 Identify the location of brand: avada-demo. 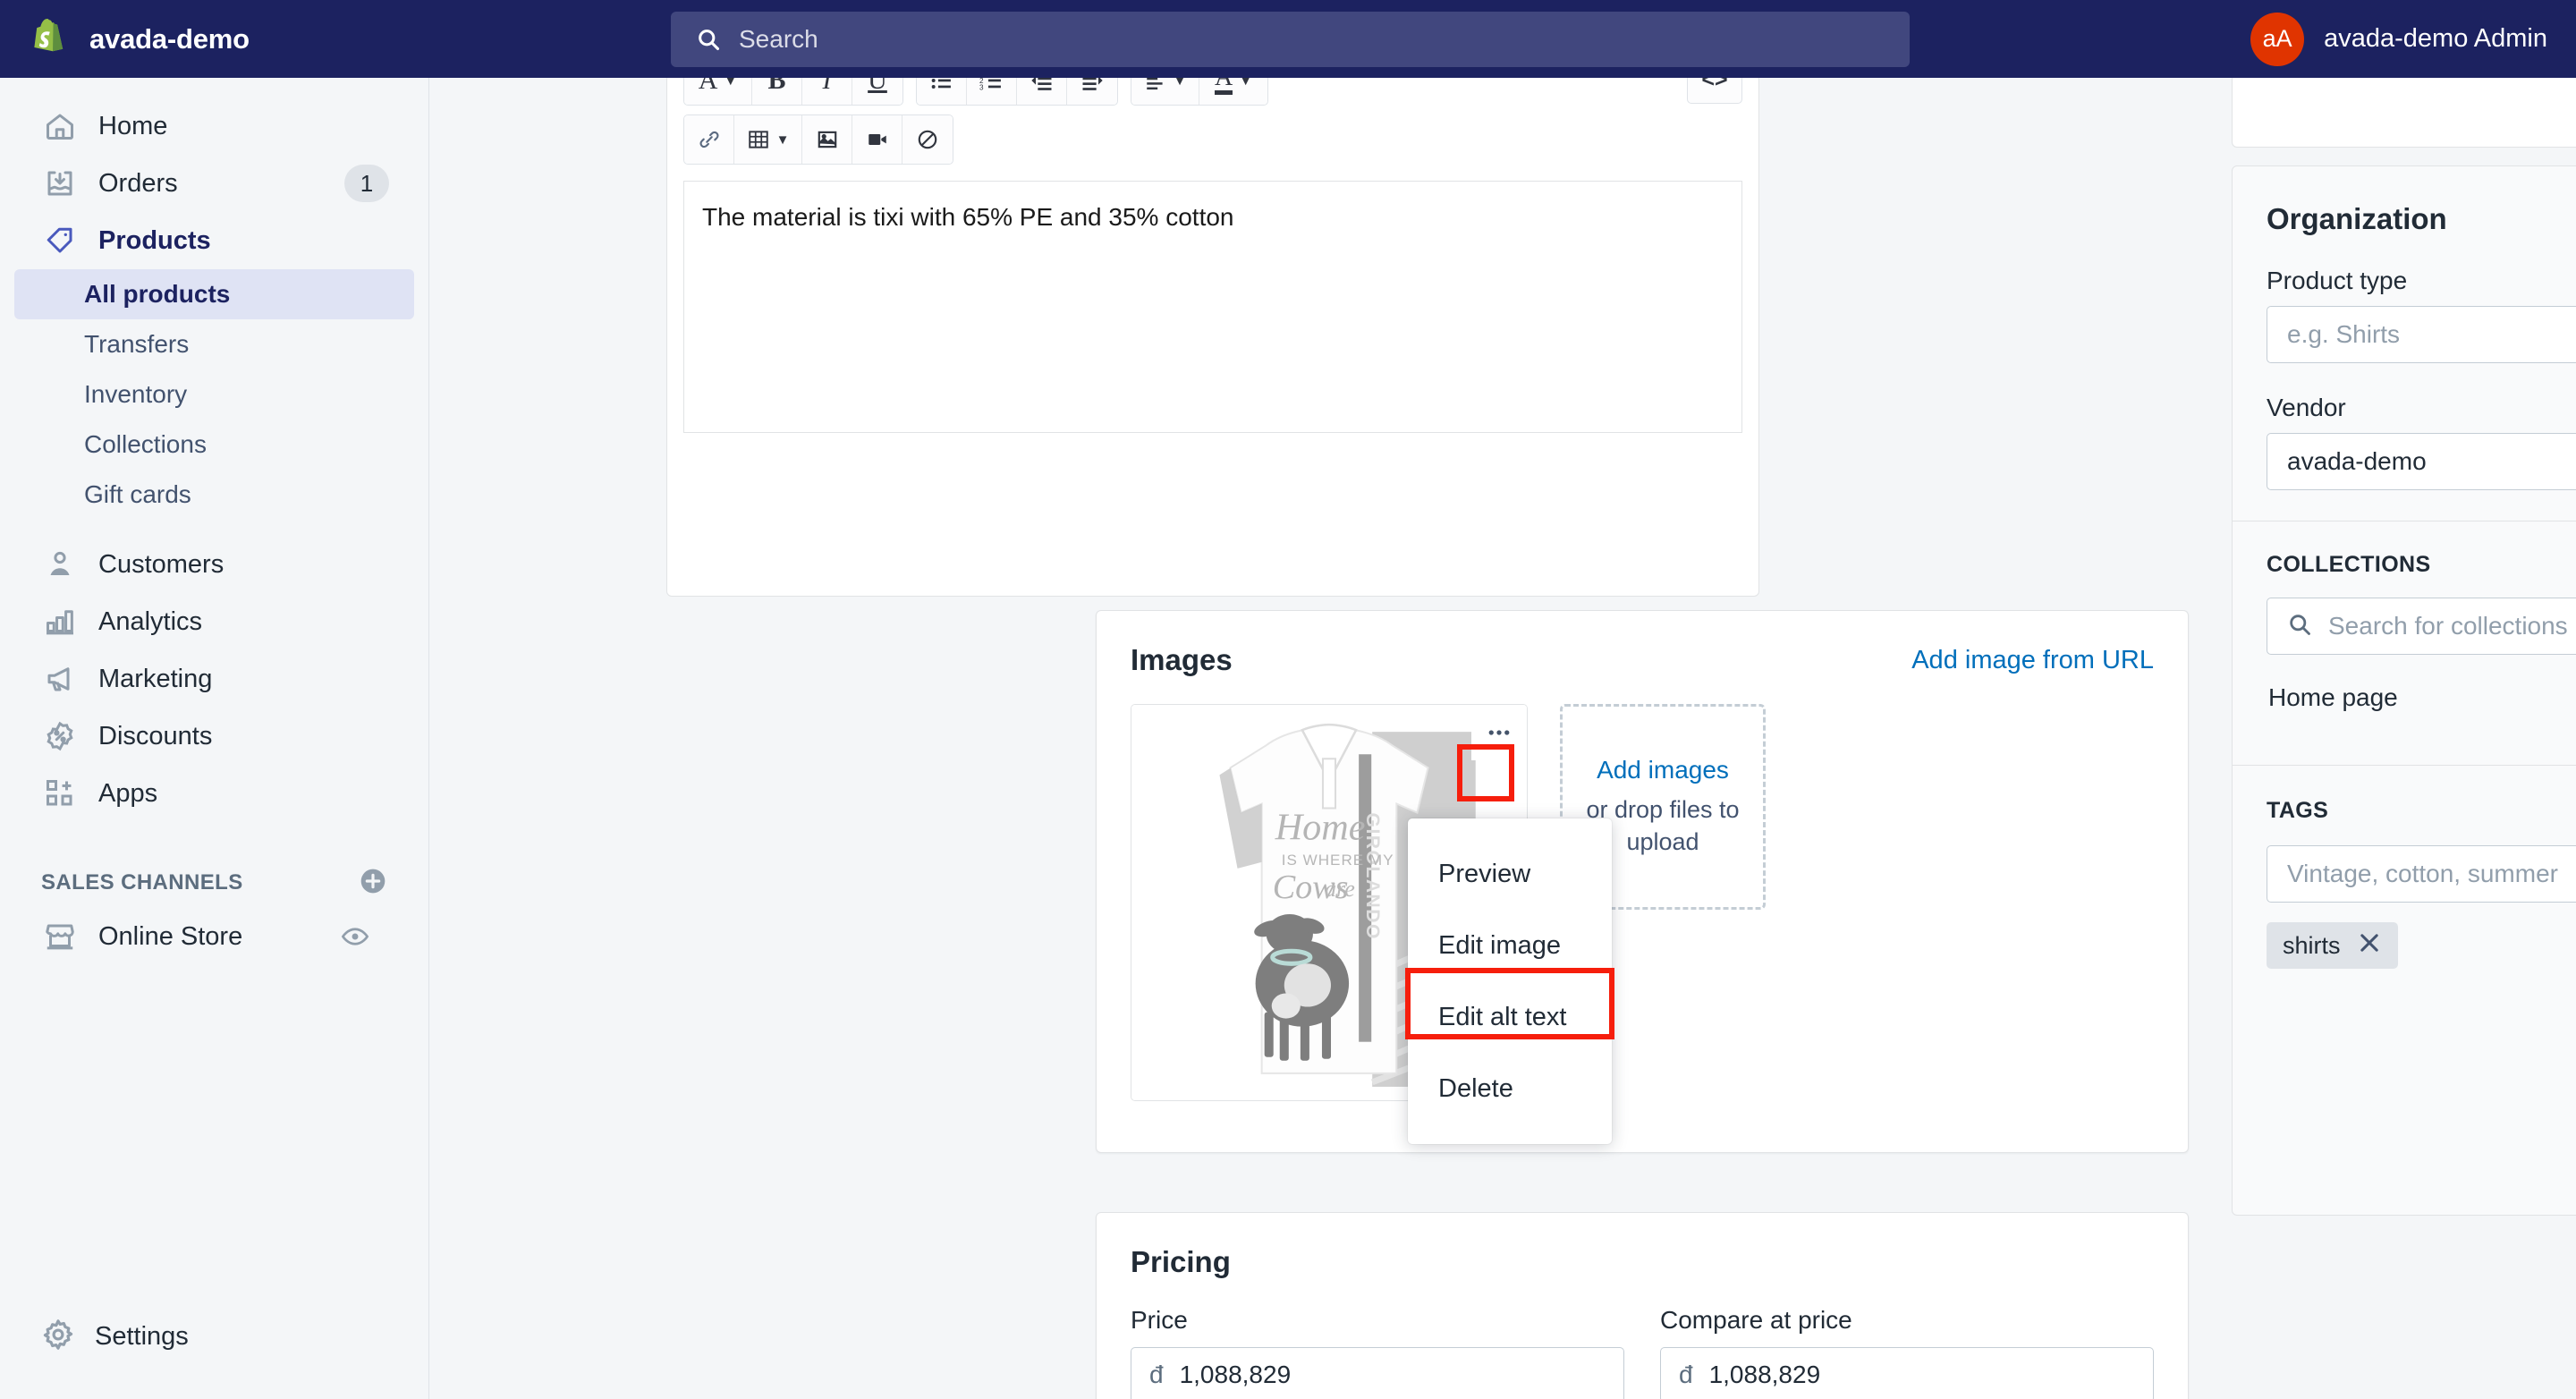
(214, 39).